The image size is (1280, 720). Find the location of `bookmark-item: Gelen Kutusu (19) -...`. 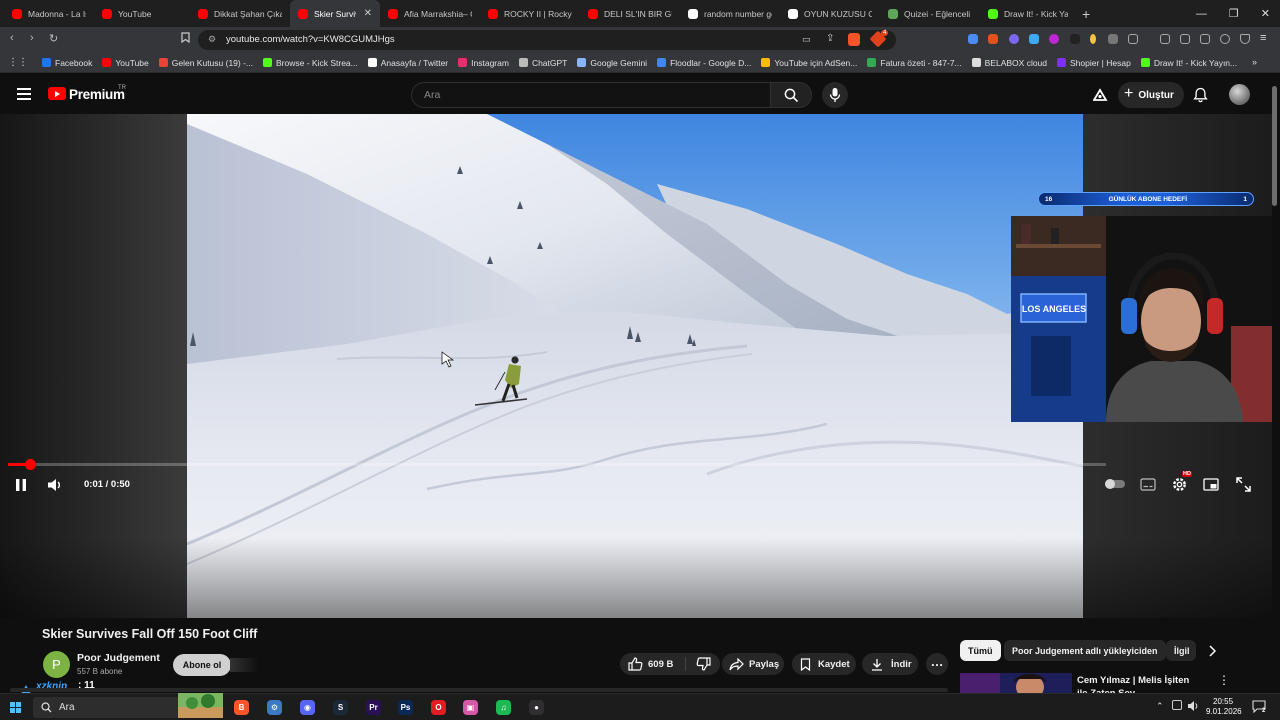

bookmark-item: Gelen Kutusu (19) -... is located at coordinates (205, 63).